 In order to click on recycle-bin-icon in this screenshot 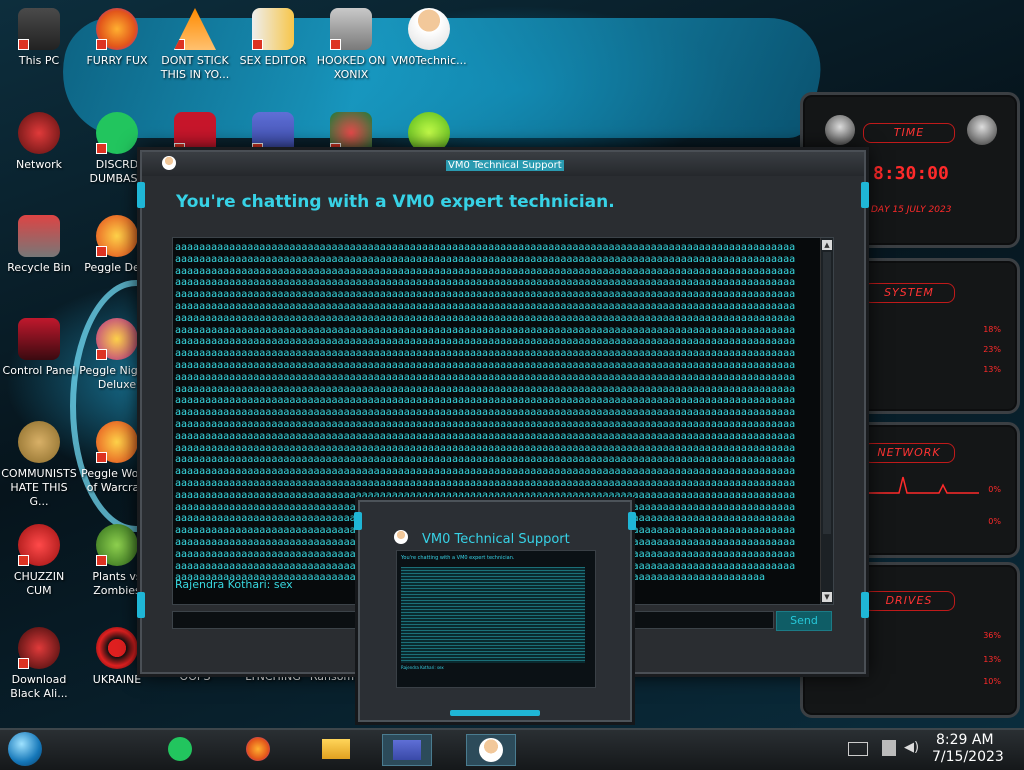, I will do `click(39, 236)`.